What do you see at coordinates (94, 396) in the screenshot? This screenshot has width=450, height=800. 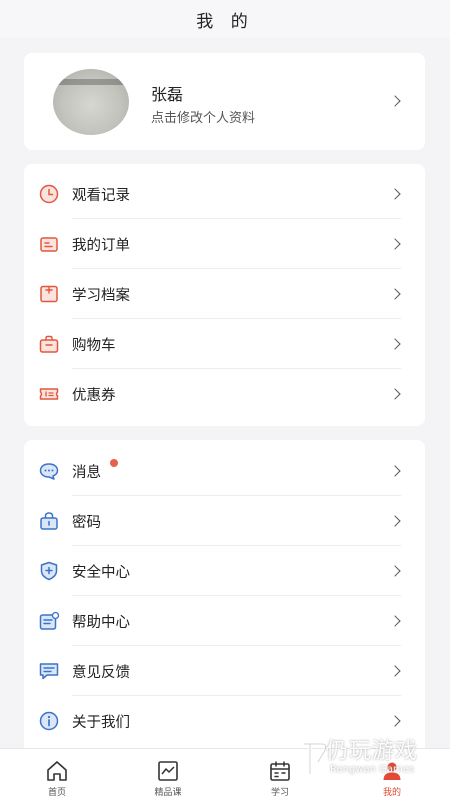 I see `menu-item-label: 优惠券` at bounding box center [94, 396].